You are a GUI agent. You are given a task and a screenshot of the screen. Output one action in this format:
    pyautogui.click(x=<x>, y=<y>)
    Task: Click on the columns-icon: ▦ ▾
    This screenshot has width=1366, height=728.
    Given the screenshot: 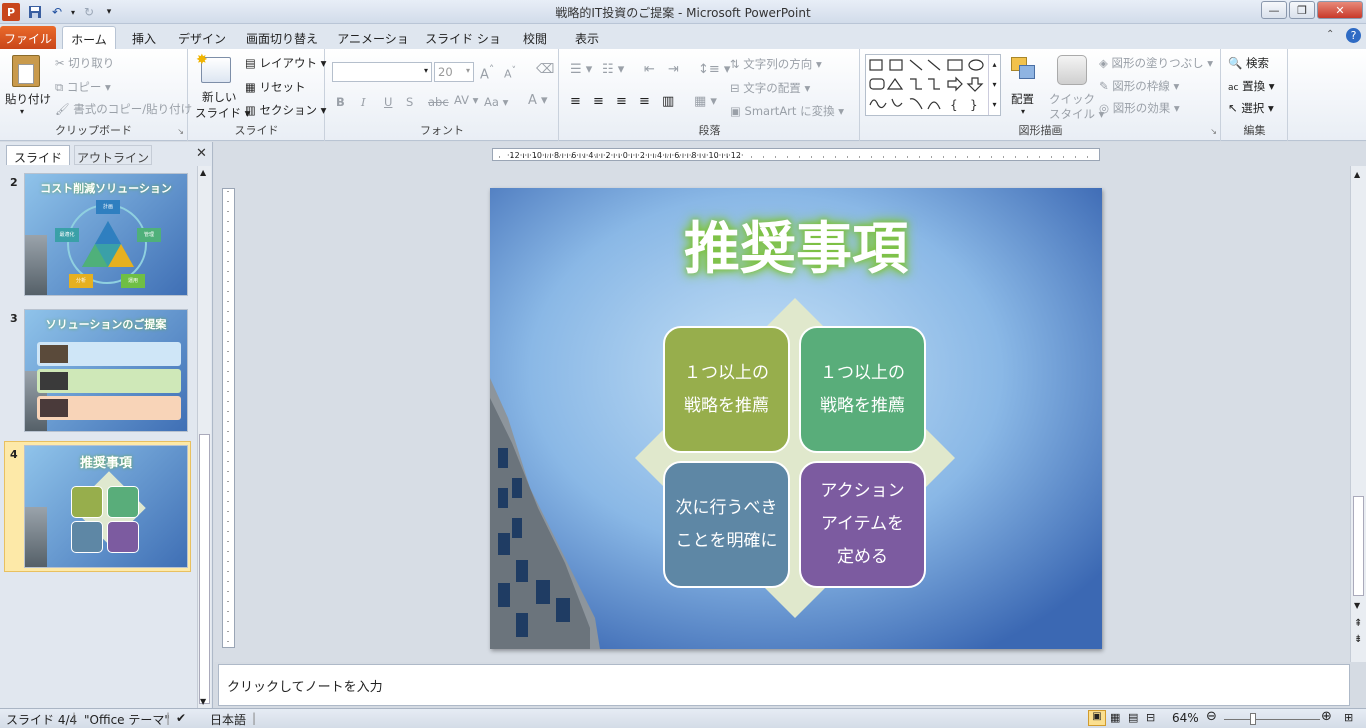 What is the action you would take?
    pyautogui.click(x=705, y=101)
    